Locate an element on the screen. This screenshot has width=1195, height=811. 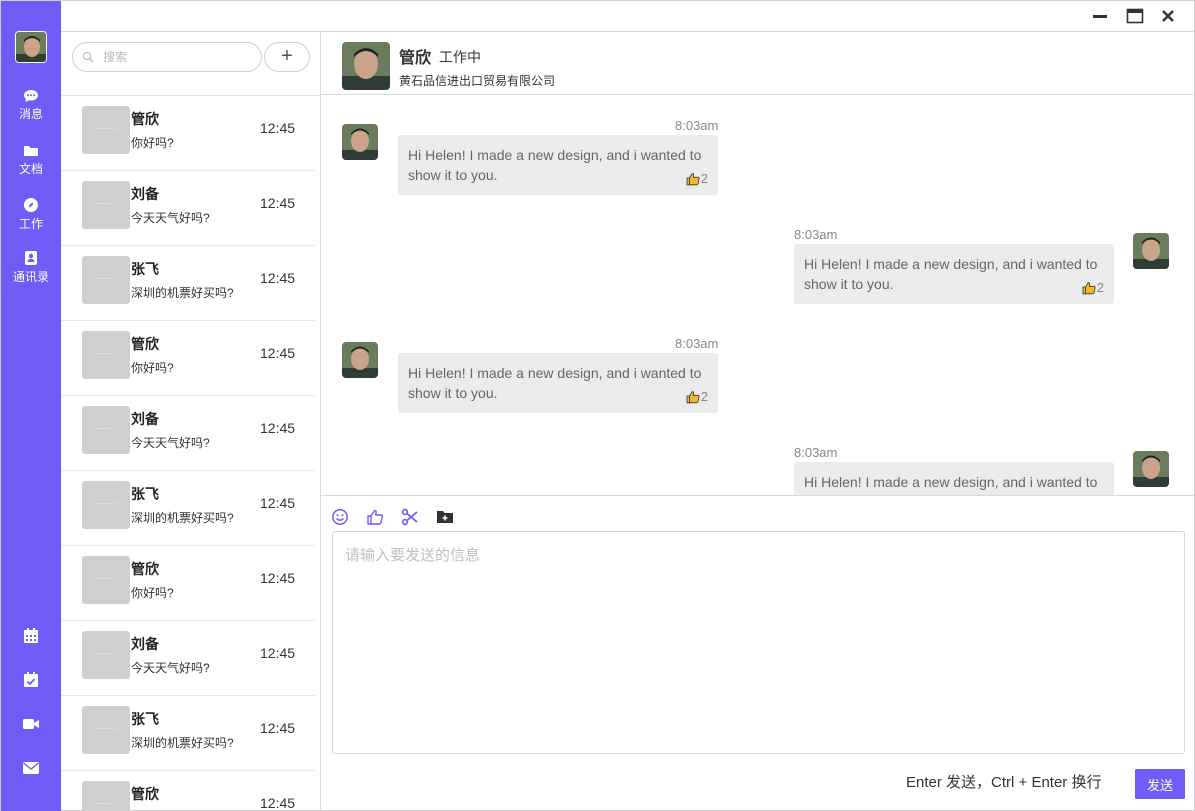
contact-item: 管欣 12:45 is located at coordinates (188, 791).